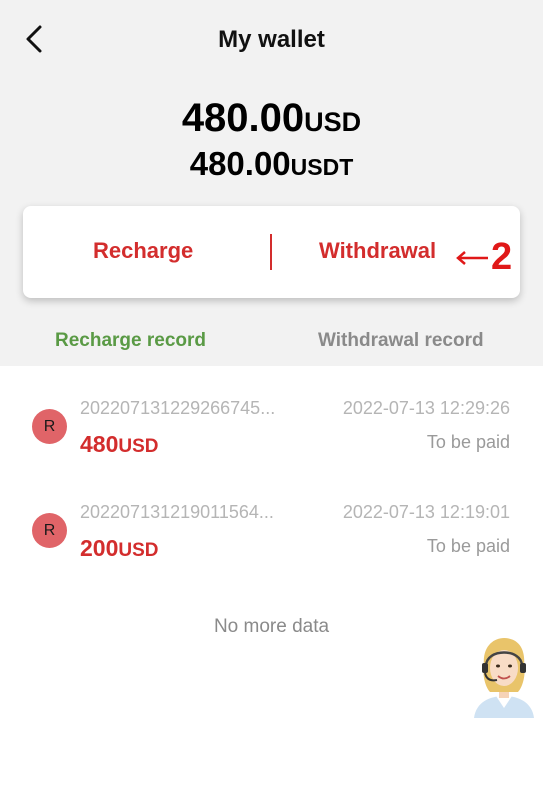  I want to click on record-amount: 200USD, so click(119, 548).